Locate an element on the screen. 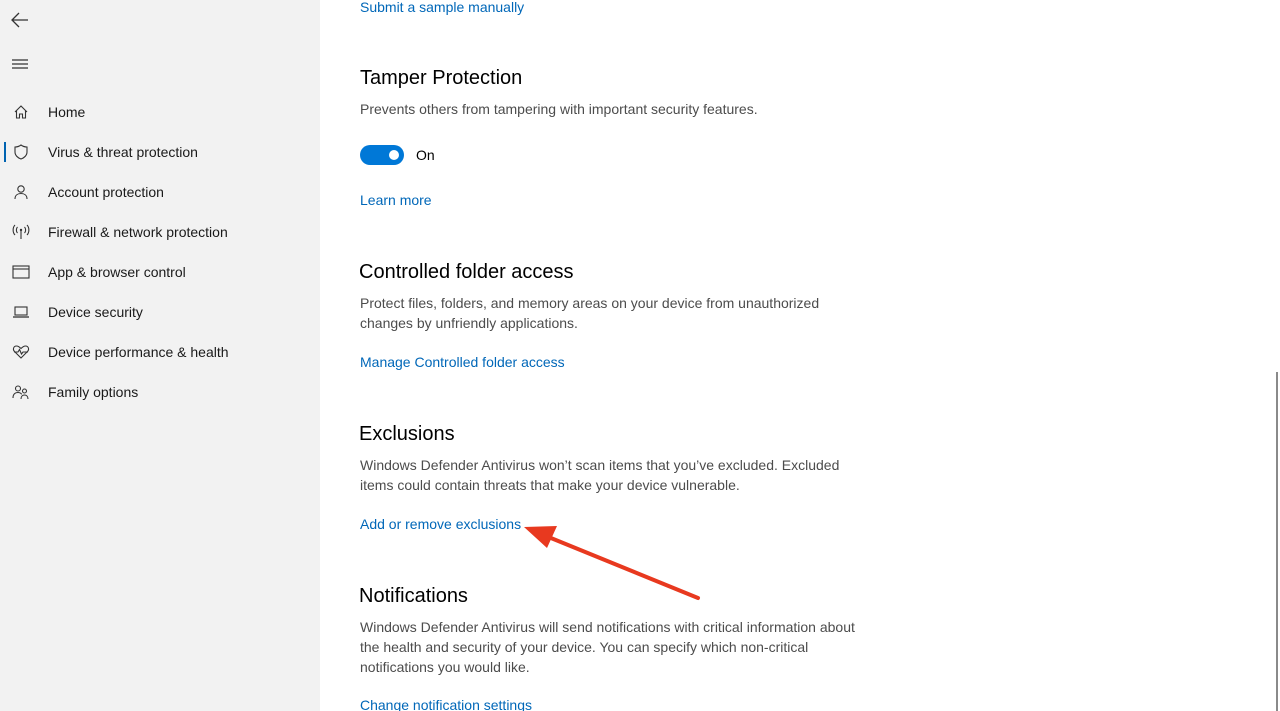 This screenshot has width=1280, height=711. person-icon is located at coordinates (21, 192).